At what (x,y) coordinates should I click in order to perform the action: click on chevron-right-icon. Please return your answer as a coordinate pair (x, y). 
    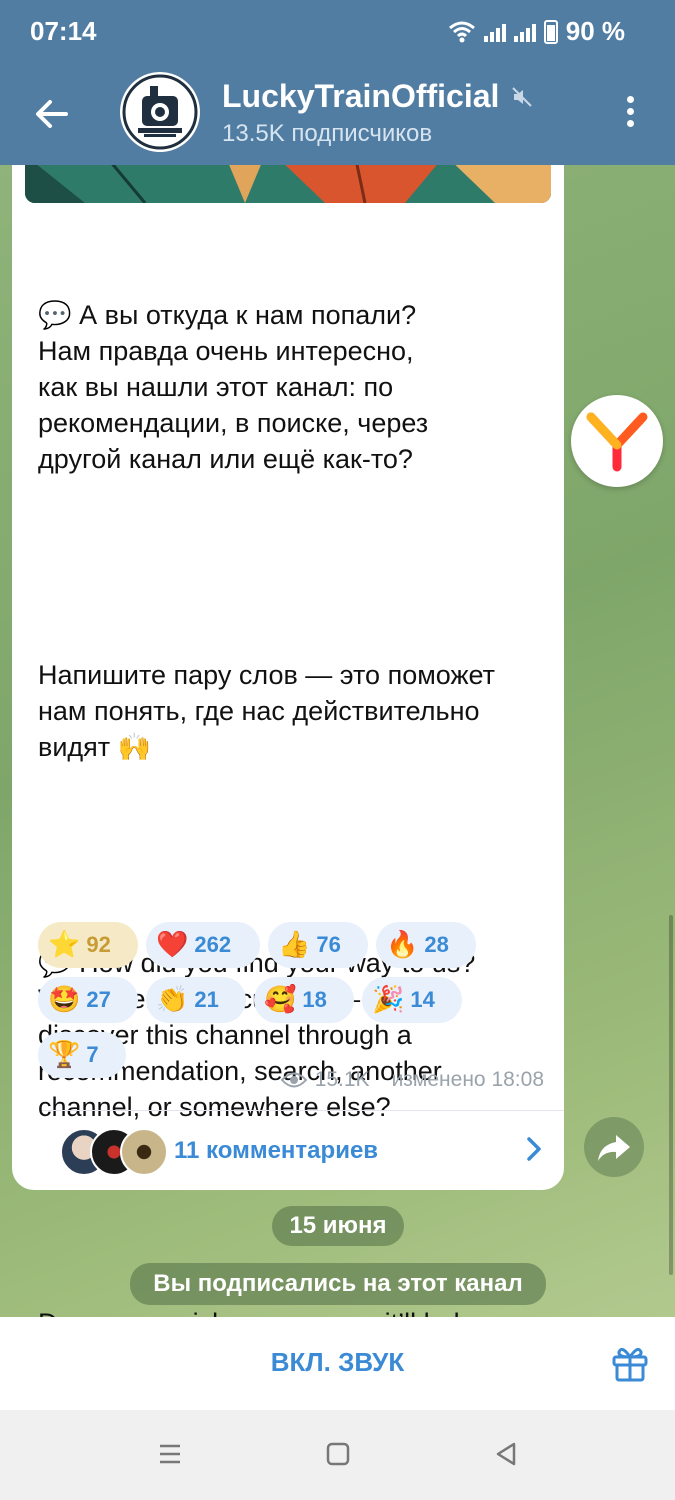
    Looking at the image, I should click on (534, 1149).